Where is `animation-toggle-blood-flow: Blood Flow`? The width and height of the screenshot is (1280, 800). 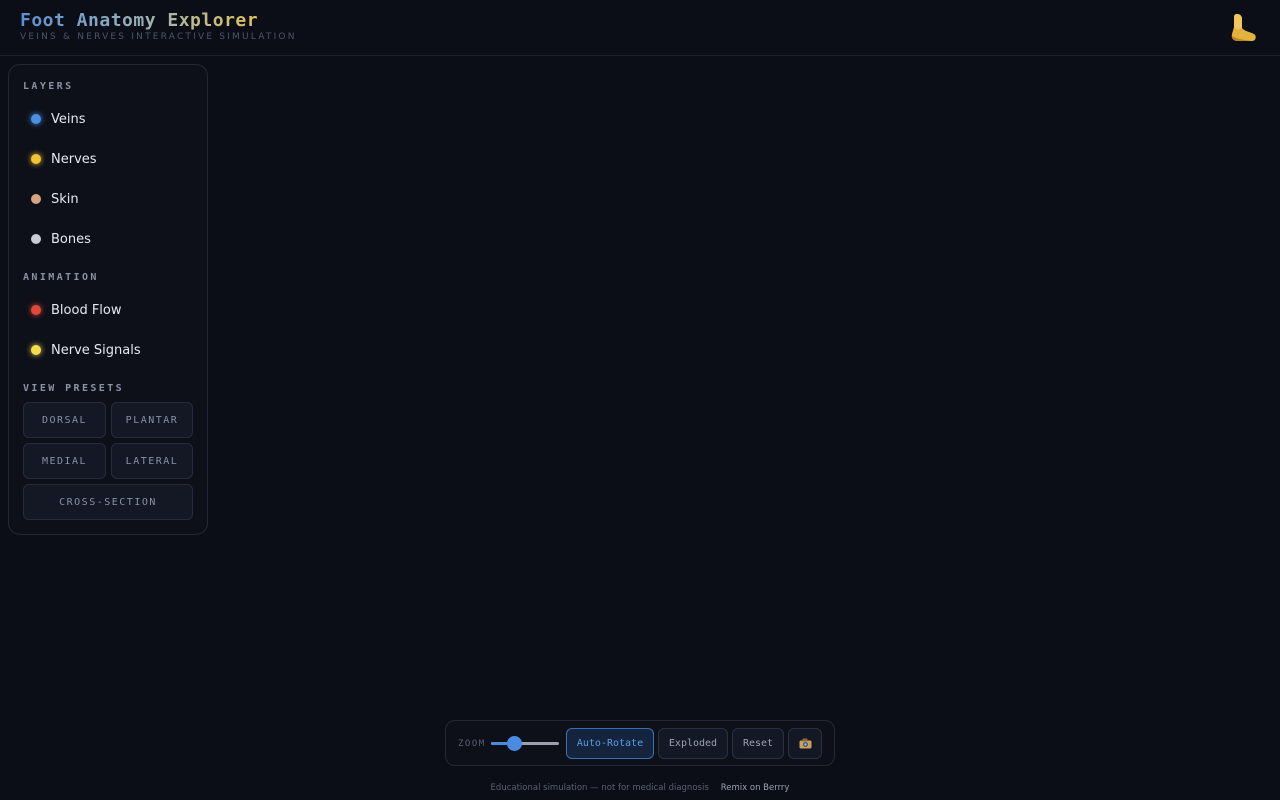
animation-toggle-blood-flow: Blood Flow is located at coordinates (108, 310).